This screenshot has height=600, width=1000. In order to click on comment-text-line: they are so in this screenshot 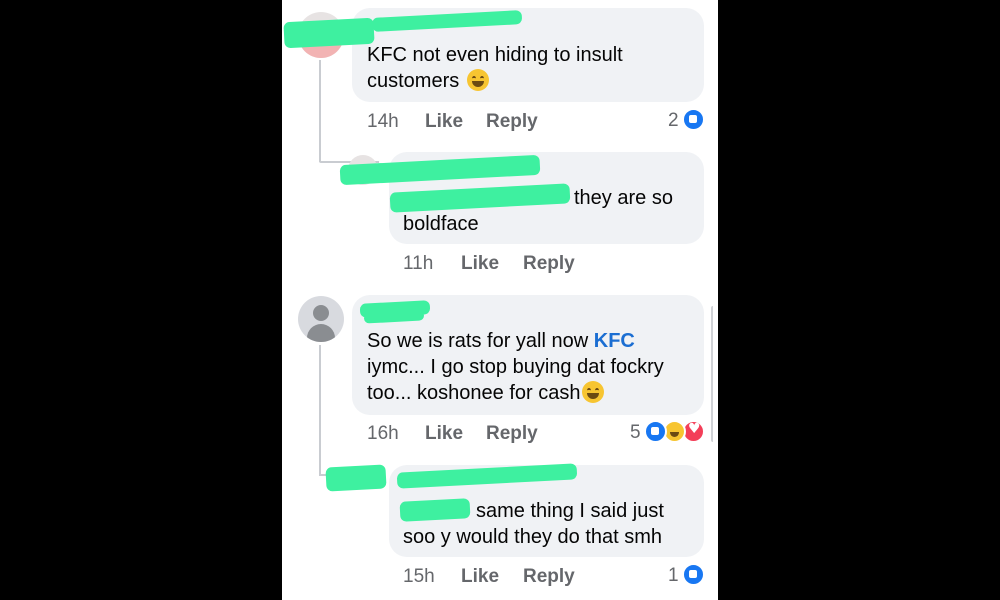, I will do `click(623, 198)`.